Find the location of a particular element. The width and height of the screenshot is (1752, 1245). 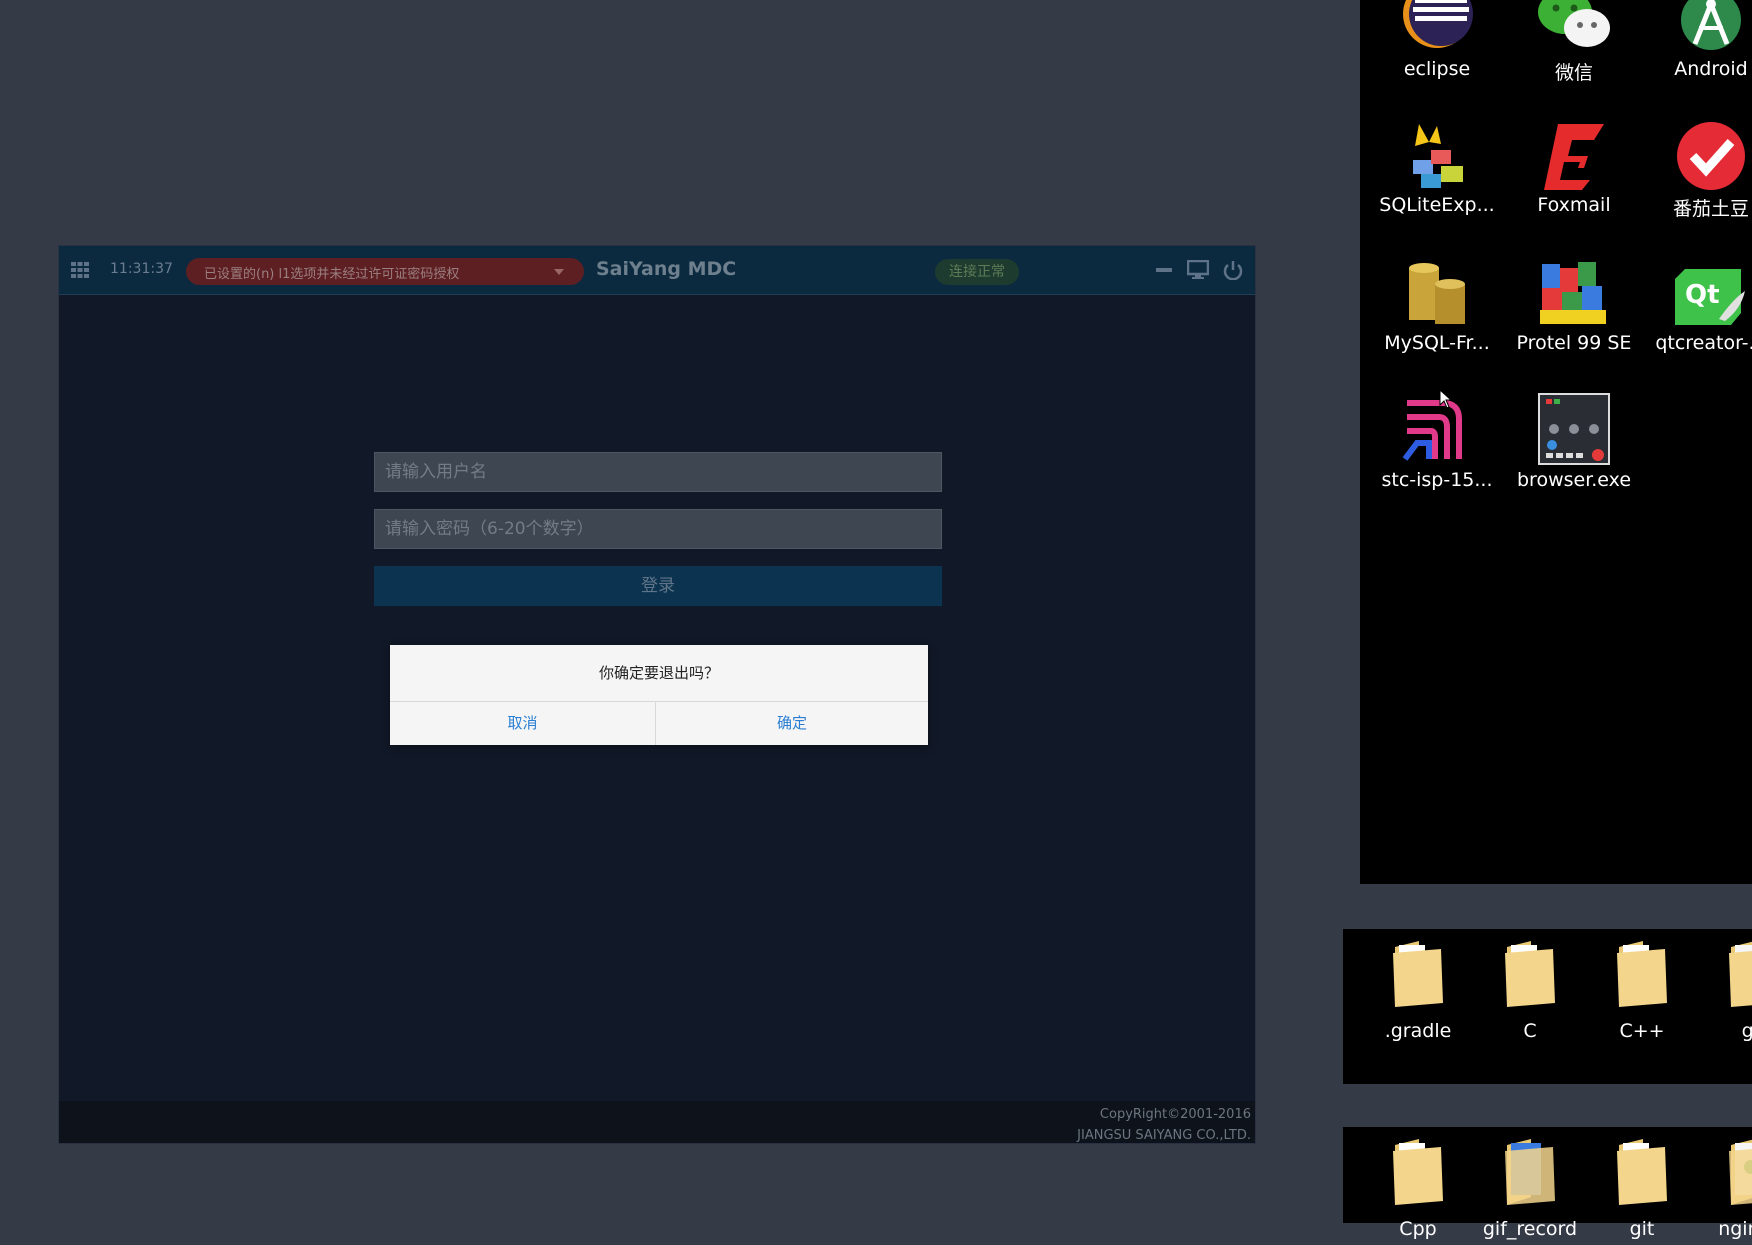

clock: 11:31:37 is located at coordinates (141, 269).